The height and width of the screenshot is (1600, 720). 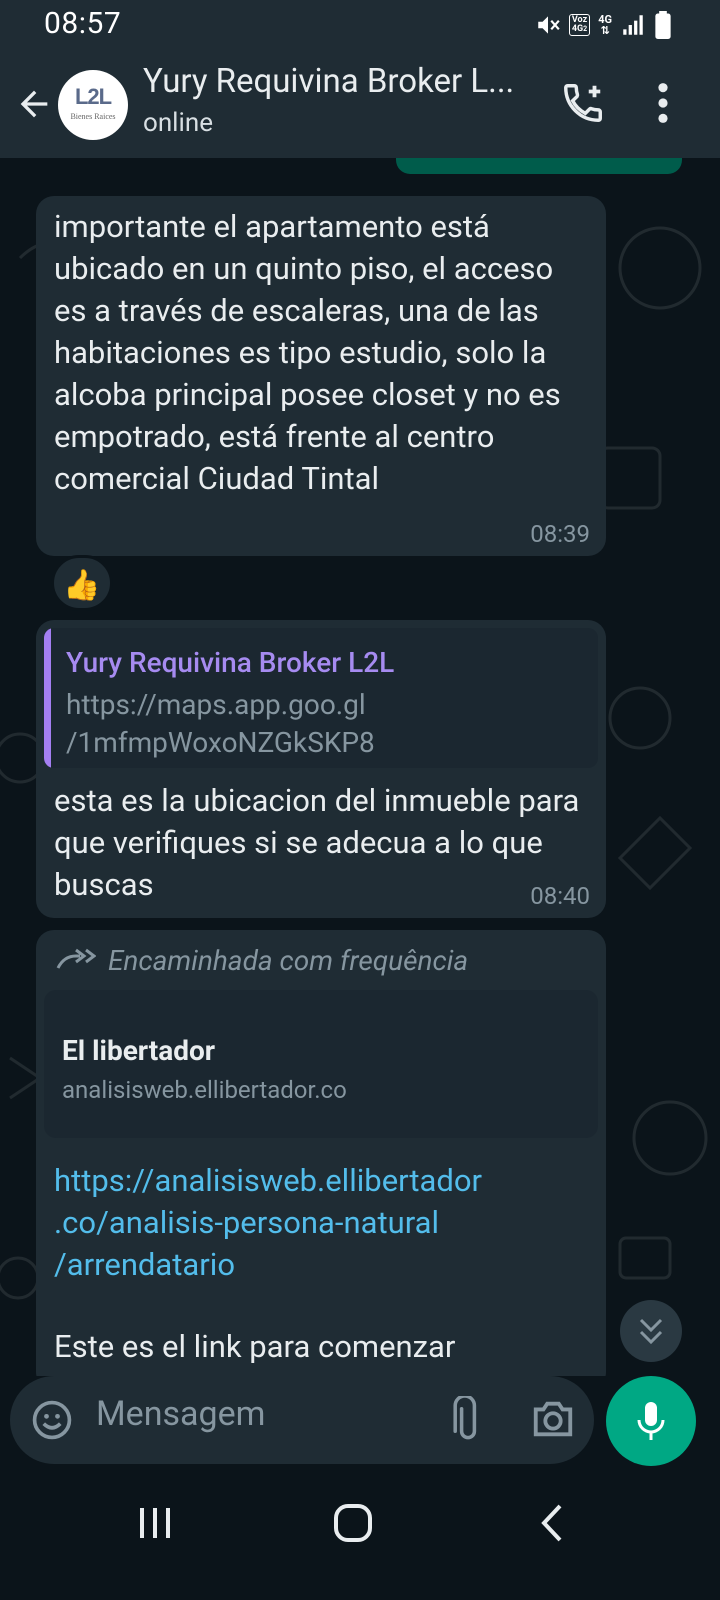 I want to click on message-text: Este es el link para comenzar, so click(x=255, y=1346).